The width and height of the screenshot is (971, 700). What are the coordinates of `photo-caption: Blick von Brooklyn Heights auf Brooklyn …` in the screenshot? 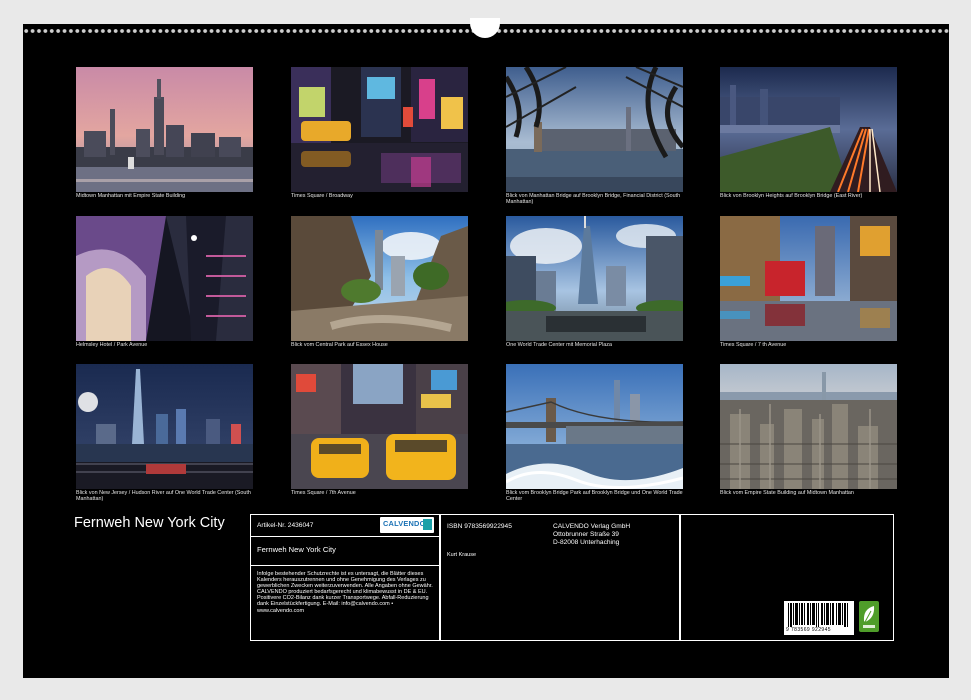 It's located at (791, 196).